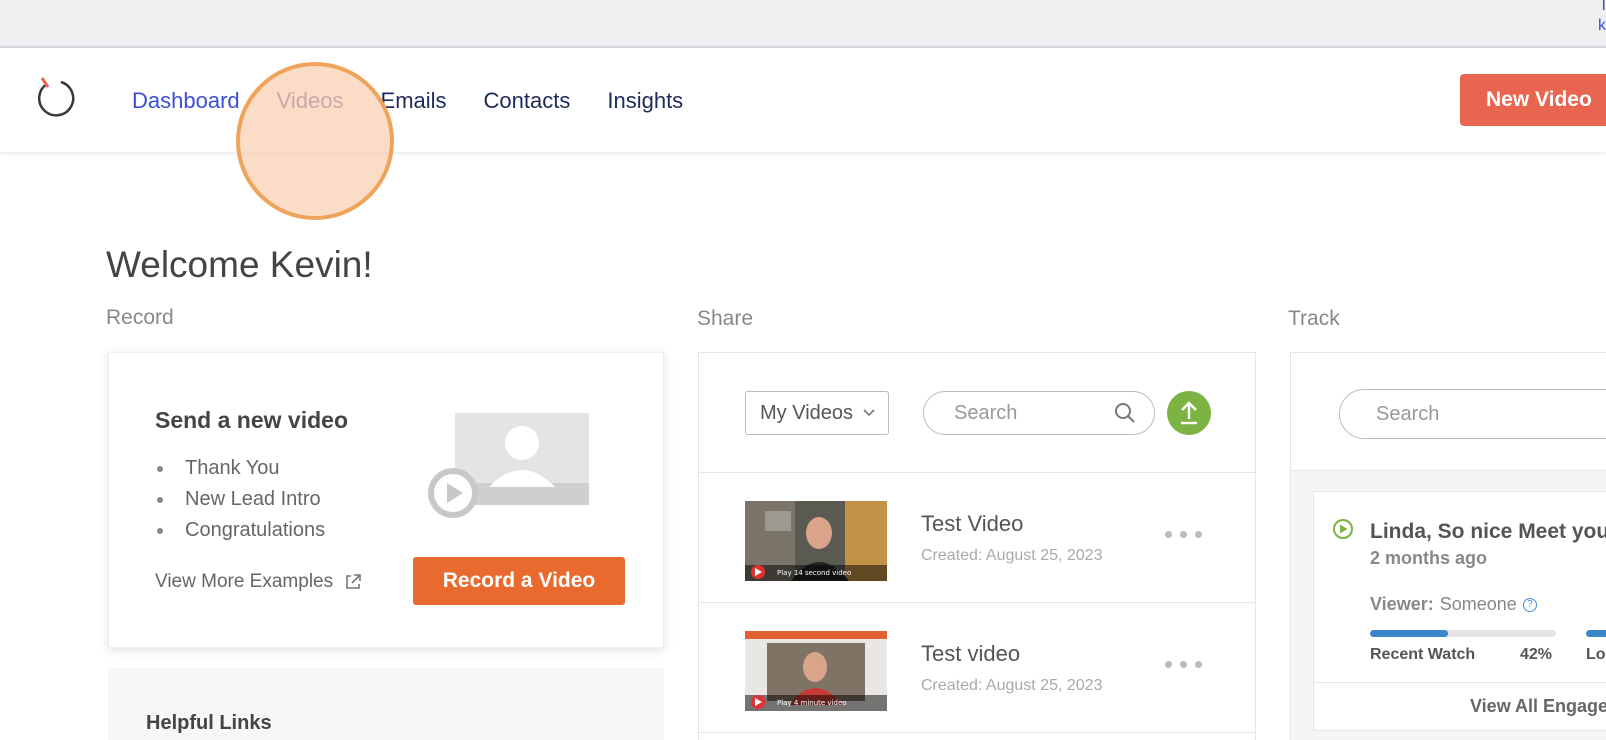 Image resolution: width=1606 pixels, height=740 pixels. What do you see at coordinates (244, 581) in the screenshot?
I see `view-more-label: View More Examples` at bounding box center [244, 581].